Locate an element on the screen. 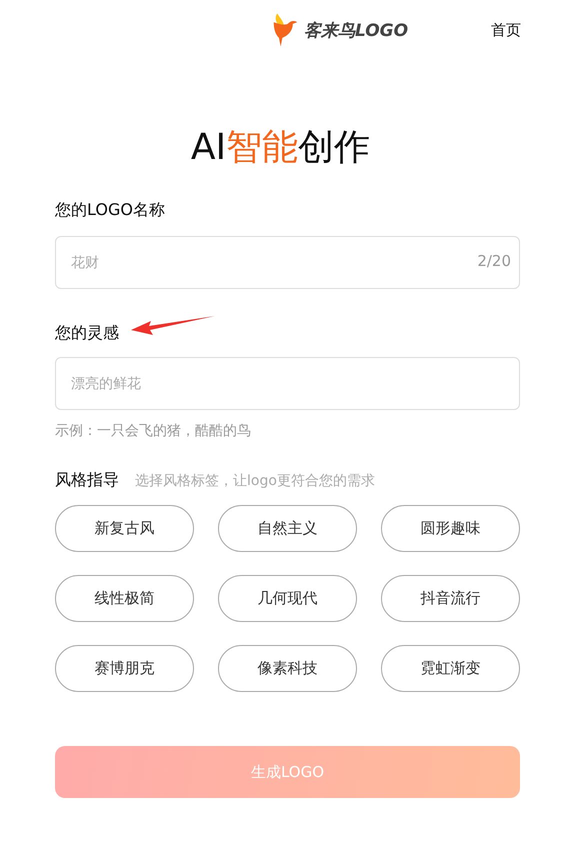 This screenshot has width=561, height=845. style-tag: 抖音流行 is located at coordinates (450, 598).